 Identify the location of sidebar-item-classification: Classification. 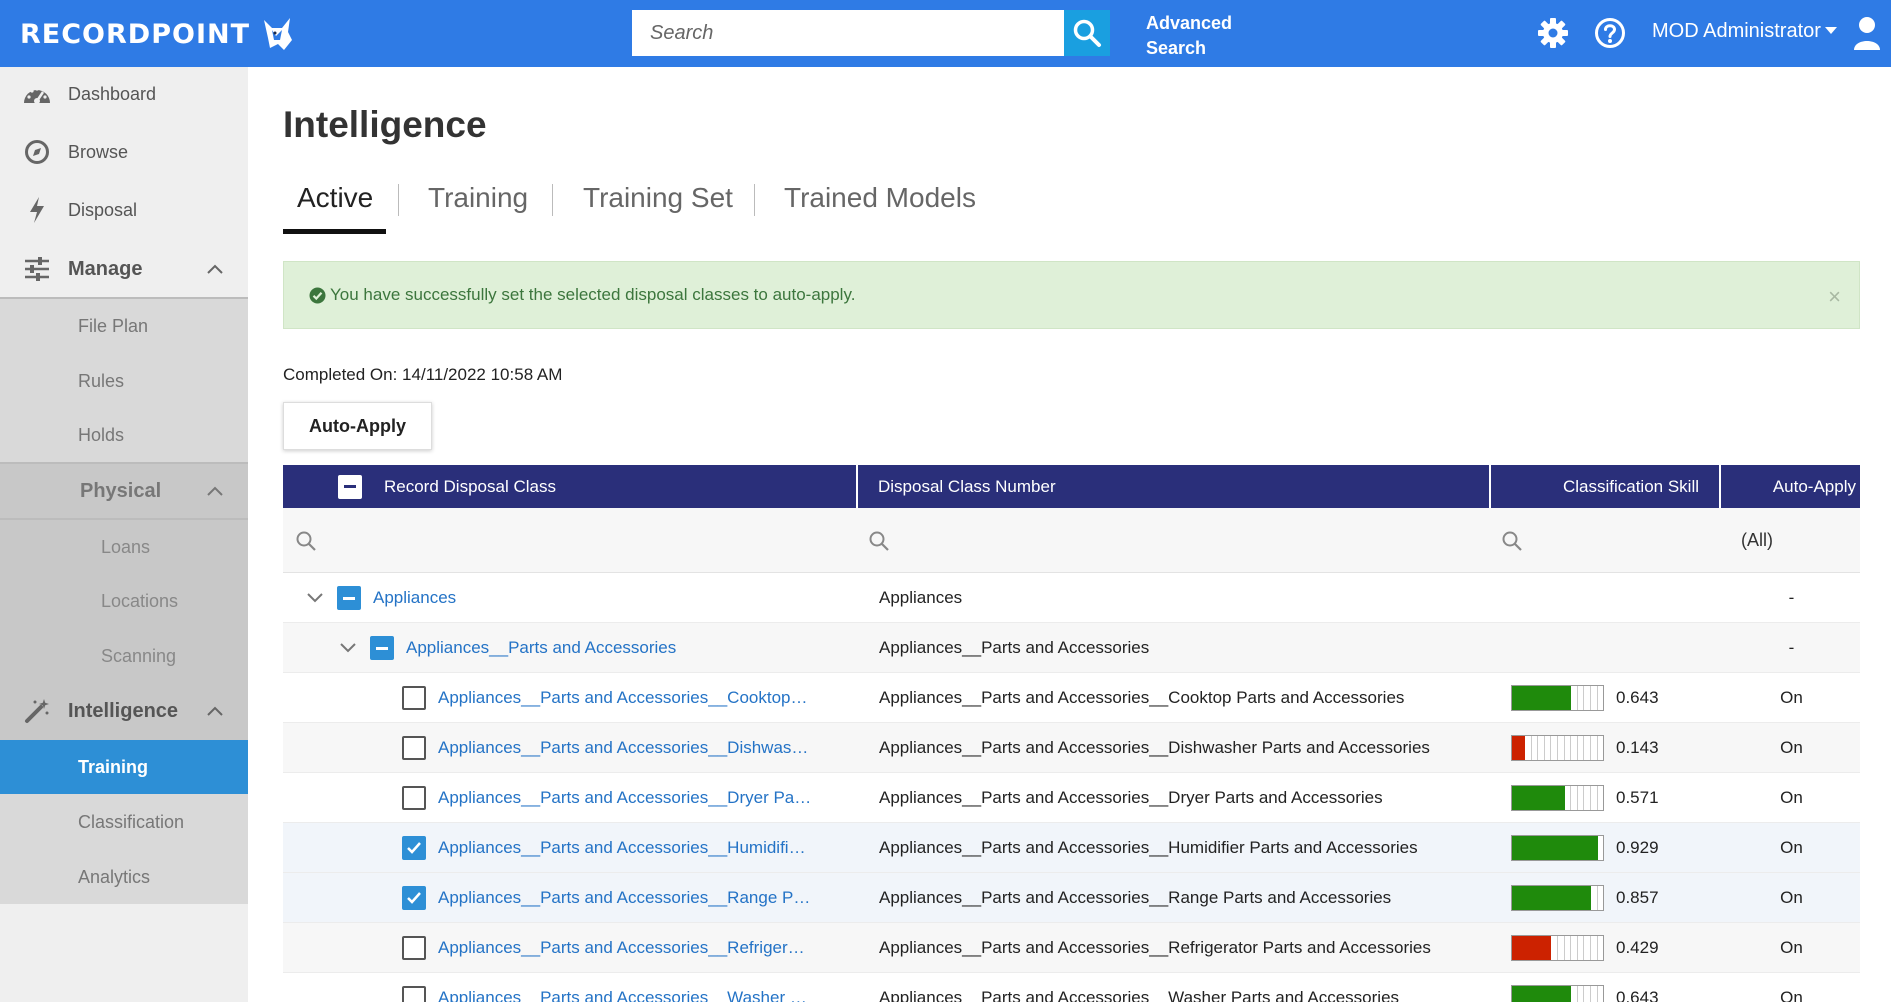
(124, 822).